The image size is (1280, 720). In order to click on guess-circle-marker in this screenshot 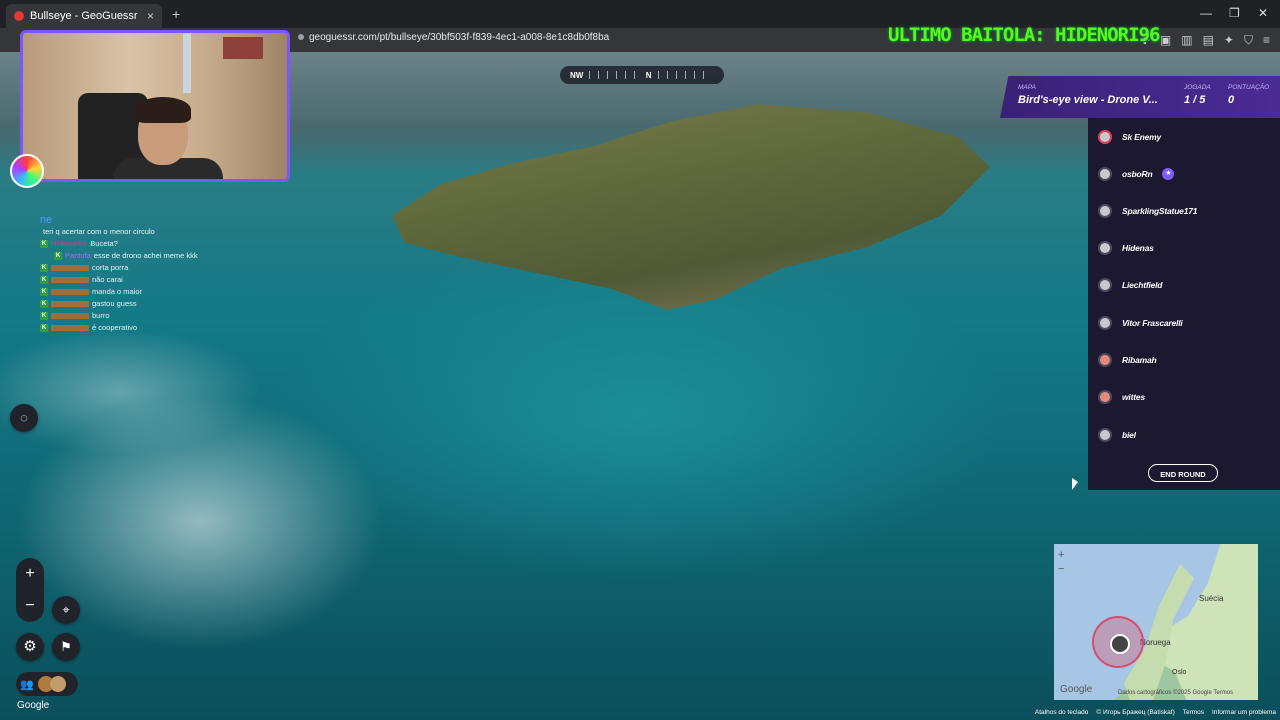, I will do `click(1118, 642)`.